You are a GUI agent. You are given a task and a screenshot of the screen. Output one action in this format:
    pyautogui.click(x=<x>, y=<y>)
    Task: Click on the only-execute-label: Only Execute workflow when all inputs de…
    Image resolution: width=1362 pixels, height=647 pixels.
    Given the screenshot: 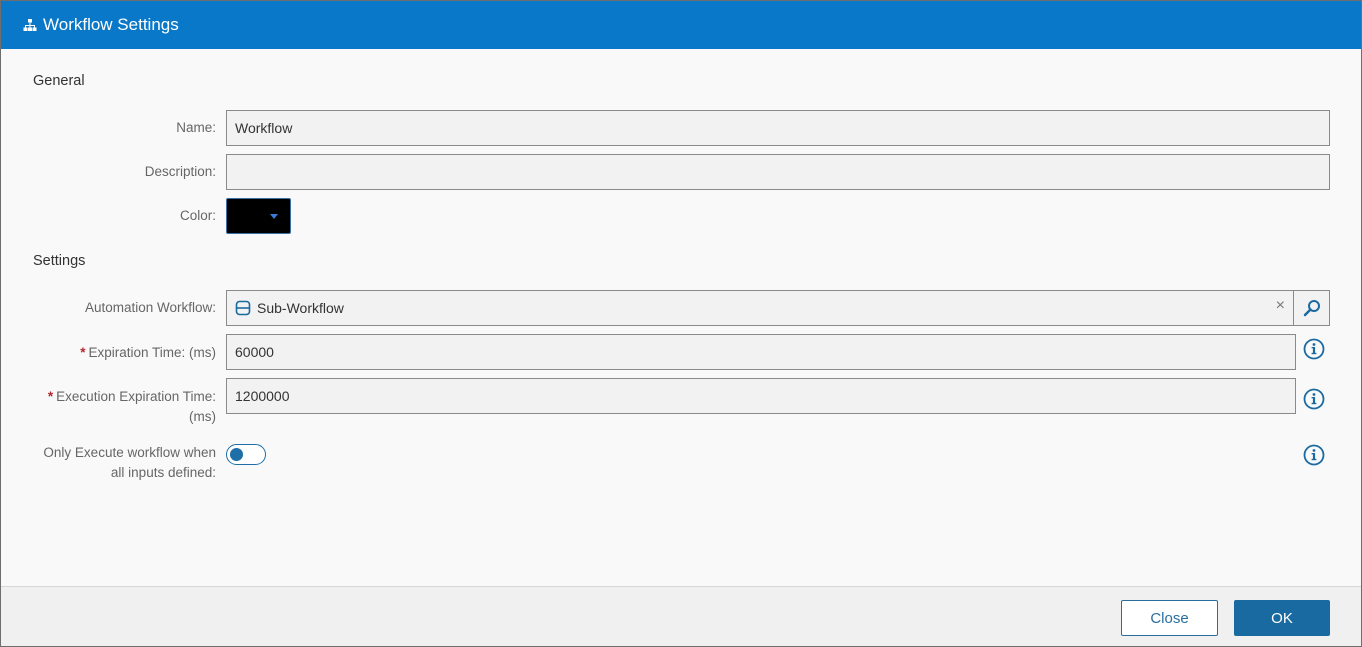 What is the action you would take?
    pyautogui.click(x=129, y=462)
    